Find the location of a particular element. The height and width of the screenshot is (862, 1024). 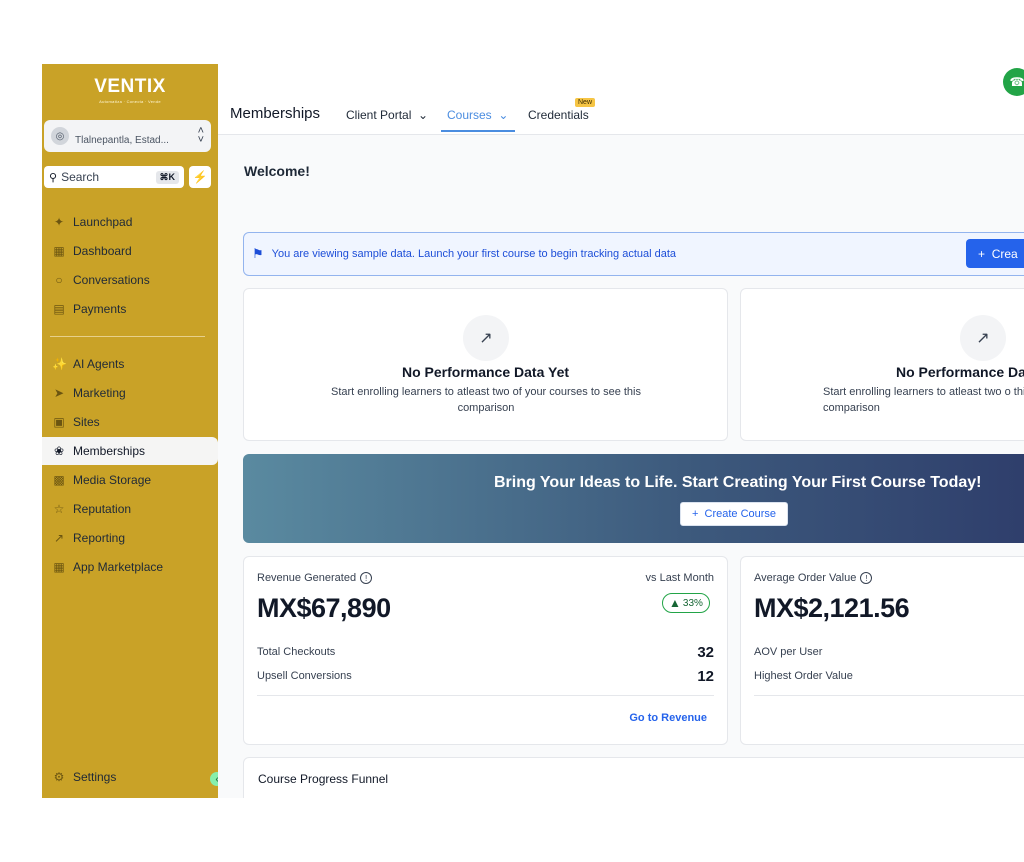

lightning-icon: ⚡ is located at coordinates (200, 177).